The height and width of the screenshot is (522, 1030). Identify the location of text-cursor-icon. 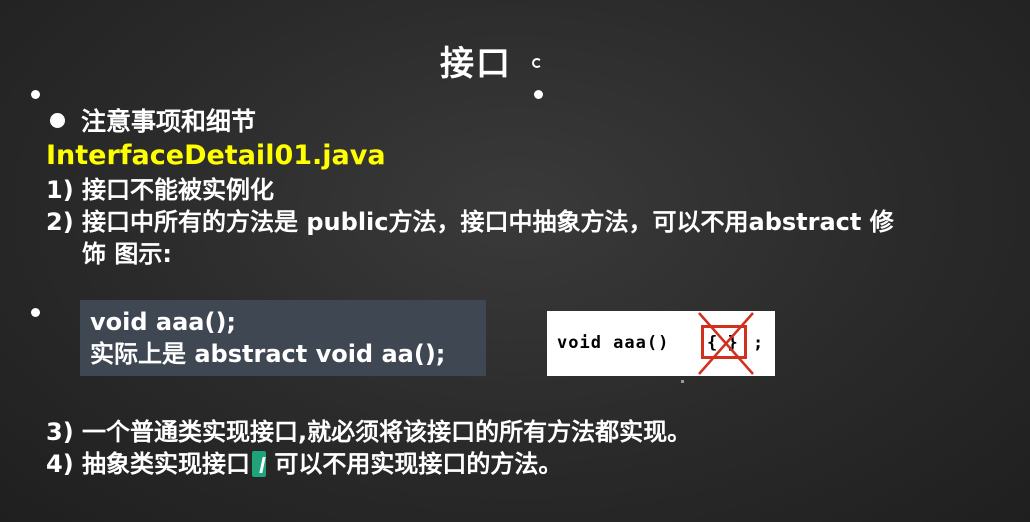
(259, 464).